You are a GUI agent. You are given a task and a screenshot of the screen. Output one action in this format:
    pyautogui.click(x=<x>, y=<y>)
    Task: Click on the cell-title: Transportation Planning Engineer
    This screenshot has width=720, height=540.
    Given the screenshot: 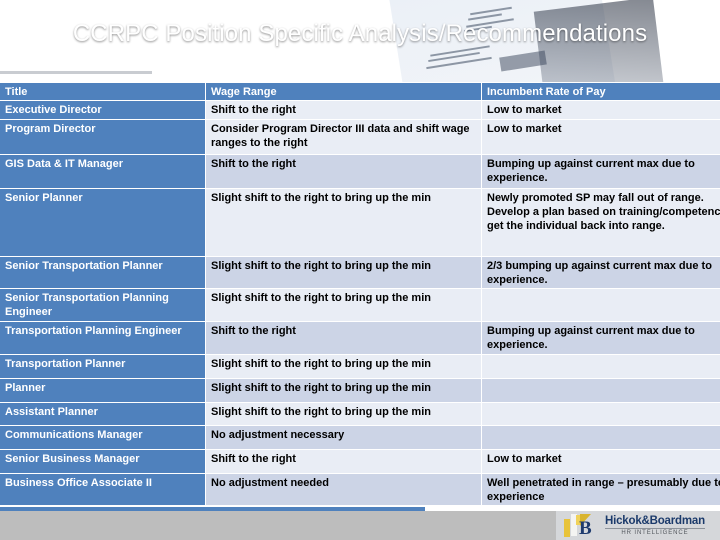 What is the action you would take?
    pyautogui.click(x=103, y=338)
    